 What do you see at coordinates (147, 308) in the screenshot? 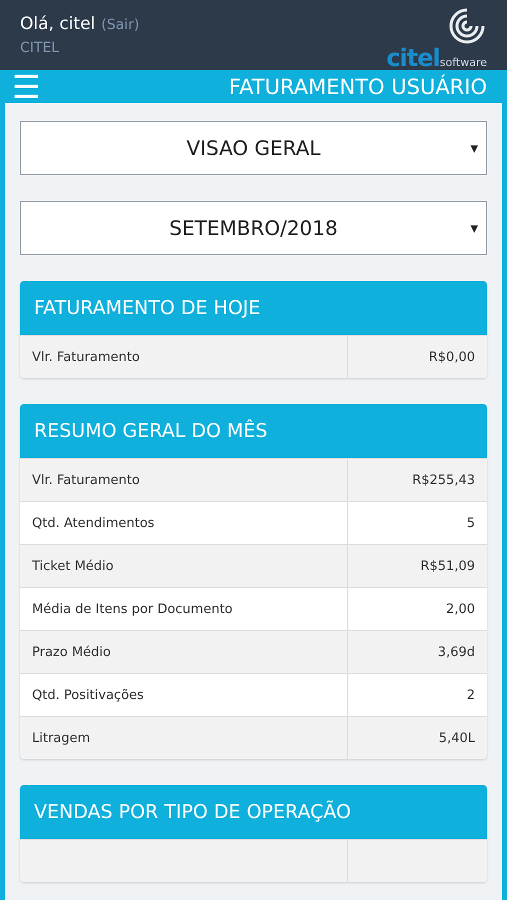
I see `card-title: FATURAMENTO DE HOJE` at bounding box center [147, 308].